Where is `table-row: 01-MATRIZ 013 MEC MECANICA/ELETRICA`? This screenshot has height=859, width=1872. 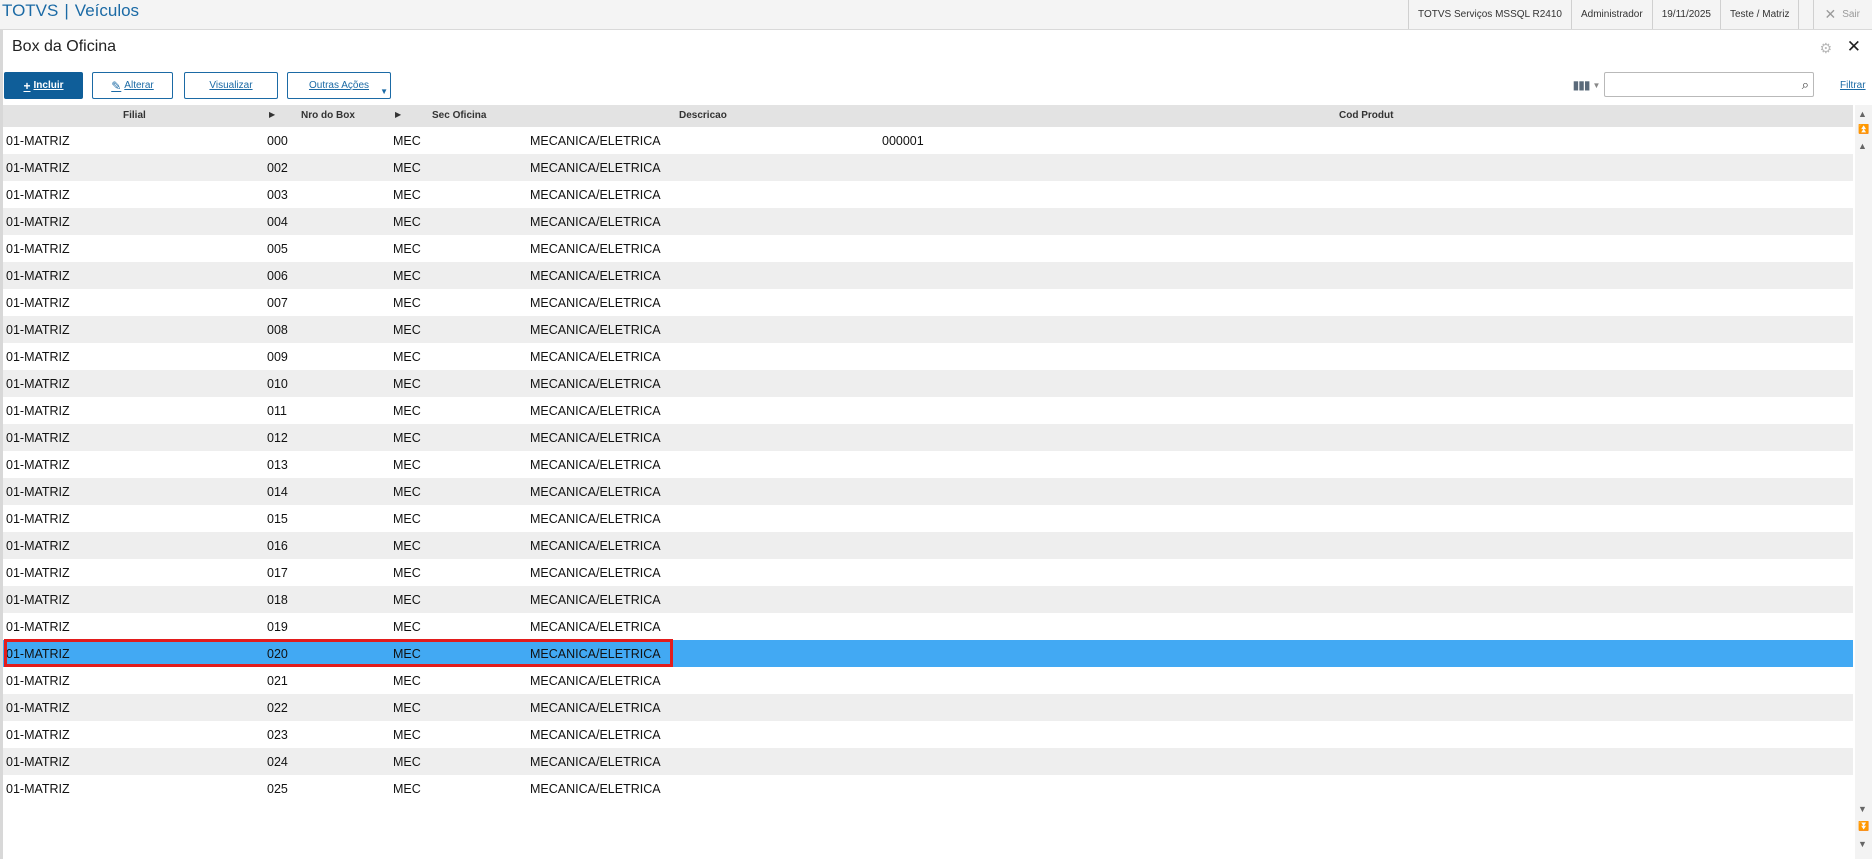
table-row: 01-MATRIZ 013 MEC MECANICA/ELETRICA is located at coordinates (928, 464).